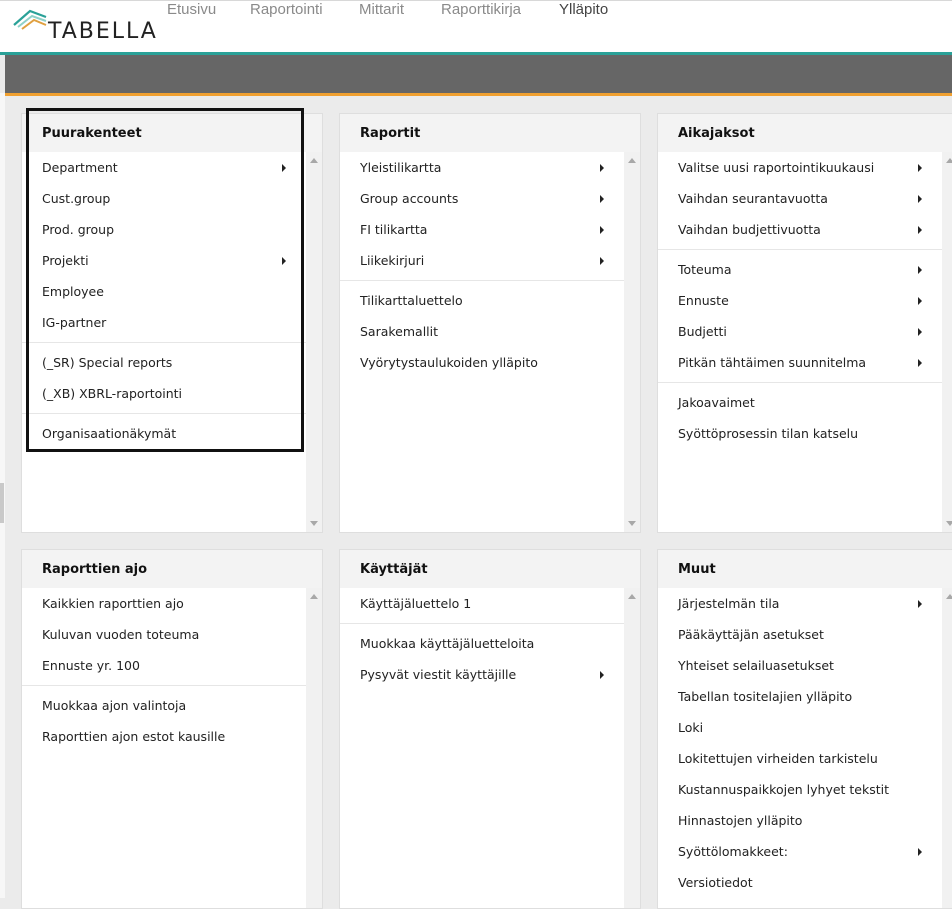 This screenshot has width=952, height=909. I want to click on menu-item: Muokkaa käyttäjäluetteloita, so click(490, 643).